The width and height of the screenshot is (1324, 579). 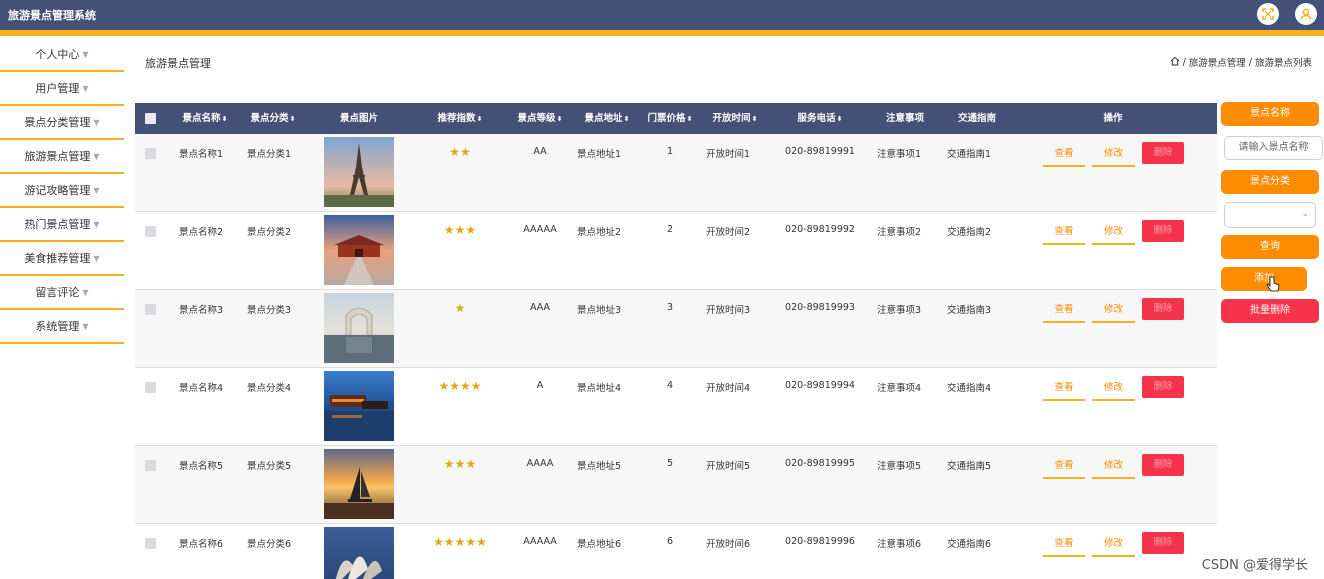 What do you see at coordinates (599, 310) in the screenshot?
I see `spot-address-cell: 景点地址3` at bounding box center [599, 310].